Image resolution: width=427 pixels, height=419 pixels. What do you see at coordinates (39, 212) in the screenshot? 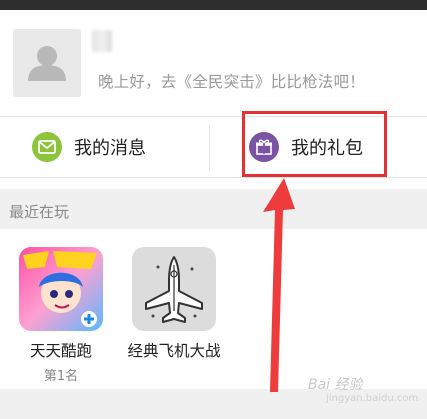
I see `section-title: 最近在玩` at bounding box center [39, 212].